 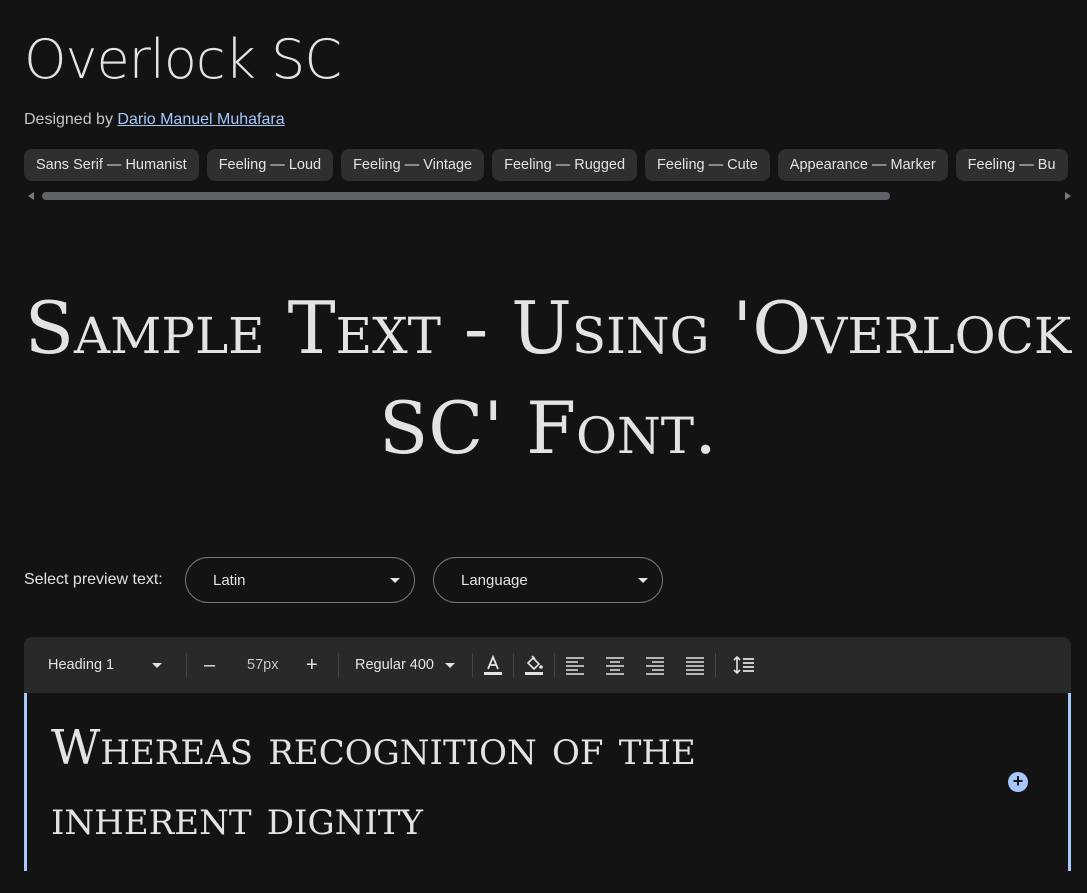 I want to click on align-center-icon, so click(x=615, y=665).